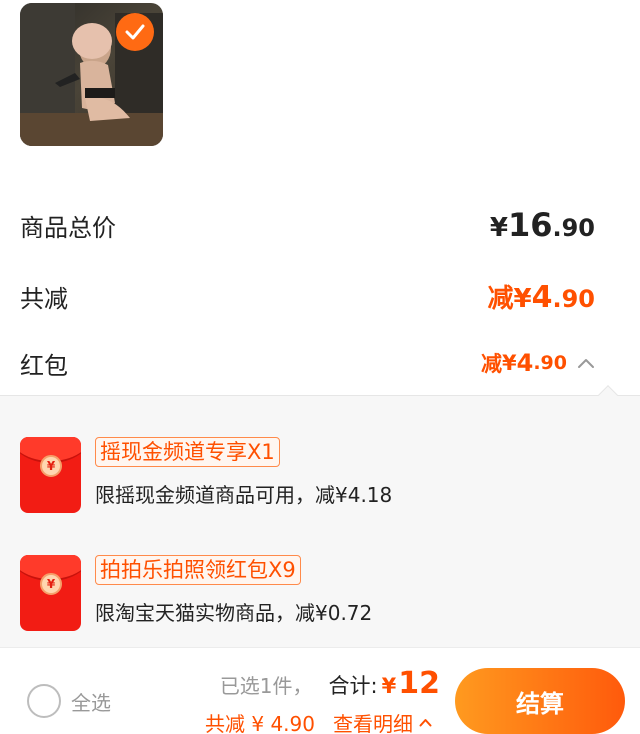  Describe the element at coordinates (198, 570) in the screenshot. I see `coupon-tag: 拍拍乐拍照领红包X9` at that location.